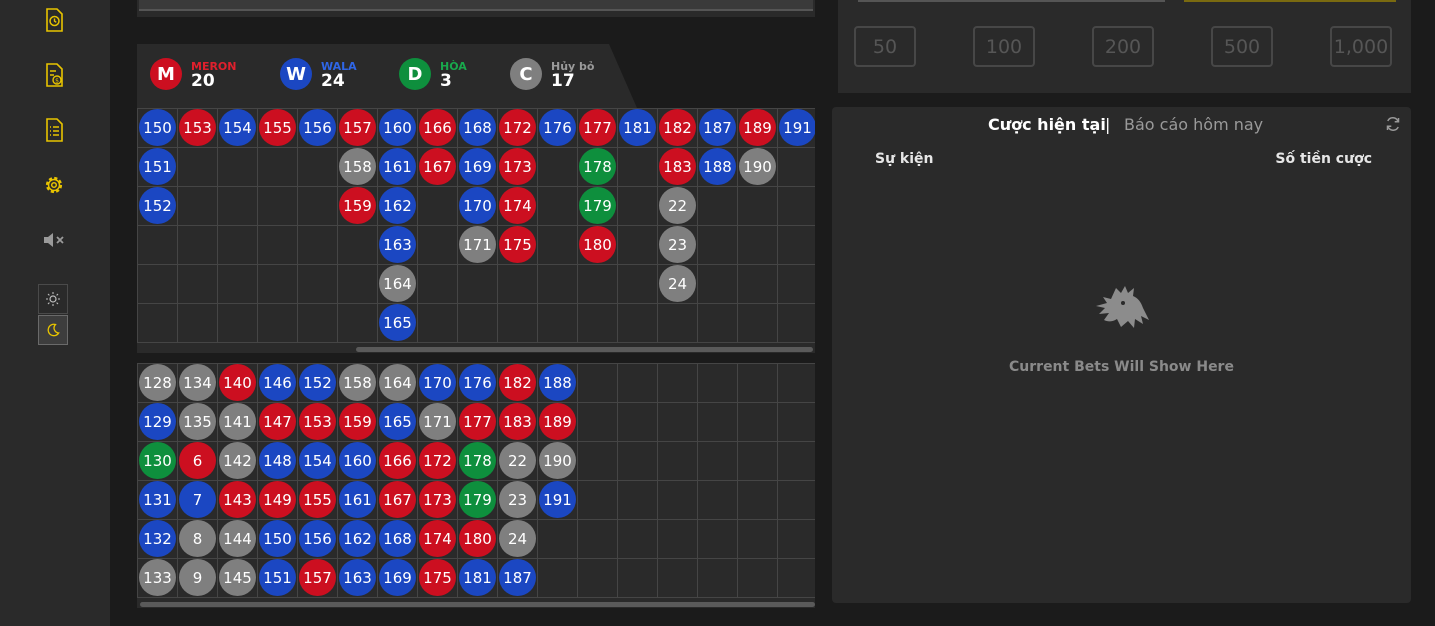 The image size is (1435, 626). What do you see at coordinates (437, 499) in the screenshot?
I see `road-result-ball: 173` at bounding box center [437, 499].